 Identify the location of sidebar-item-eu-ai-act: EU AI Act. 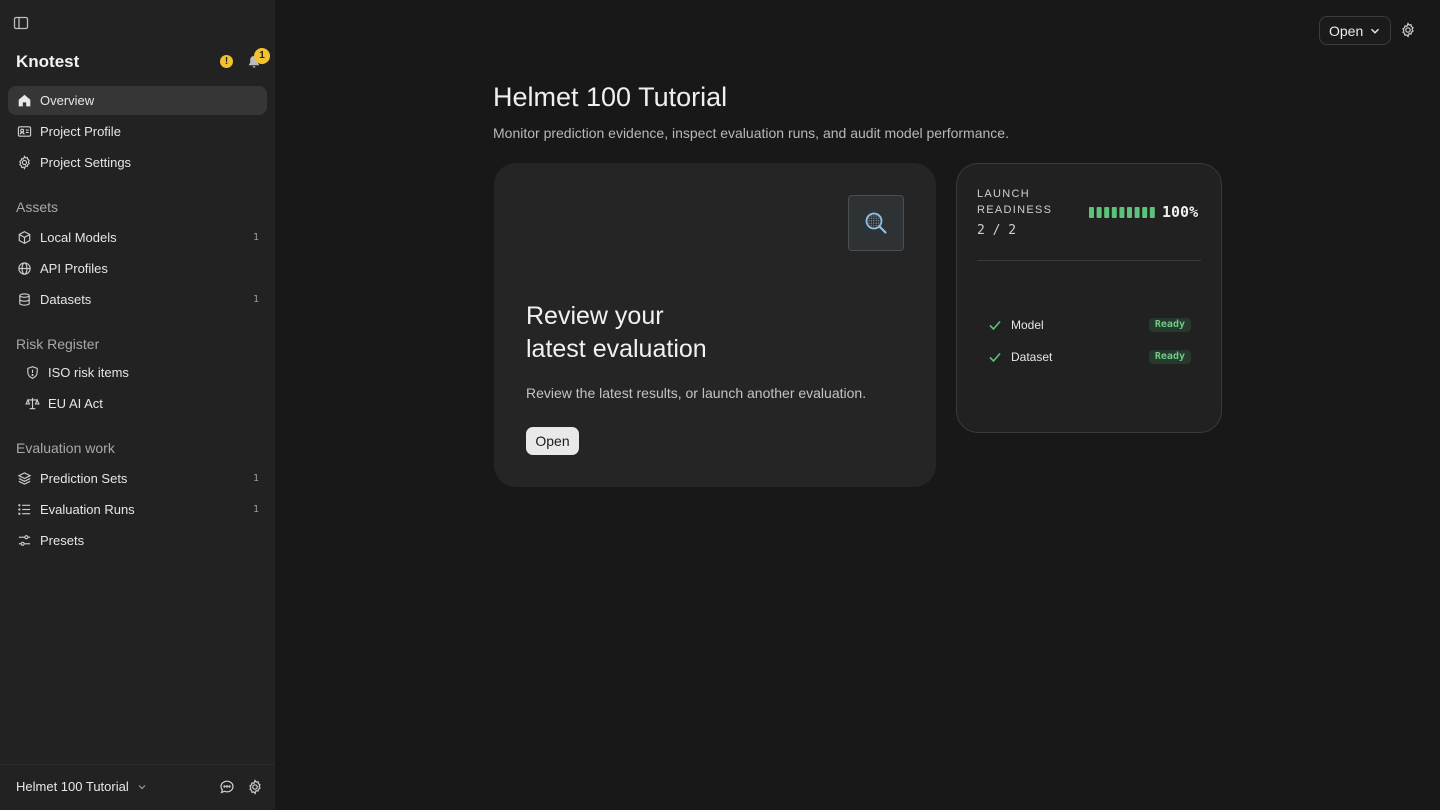
(137, 403).